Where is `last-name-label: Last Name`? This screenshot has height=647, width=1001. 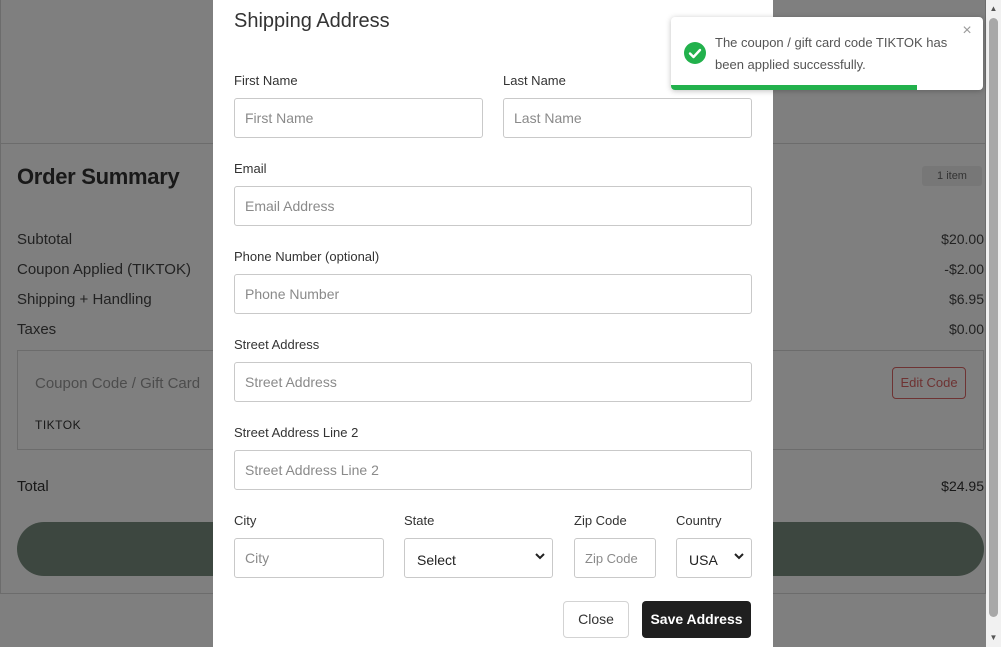 last-name-label: Last Name is located at coordinates (534, 80).